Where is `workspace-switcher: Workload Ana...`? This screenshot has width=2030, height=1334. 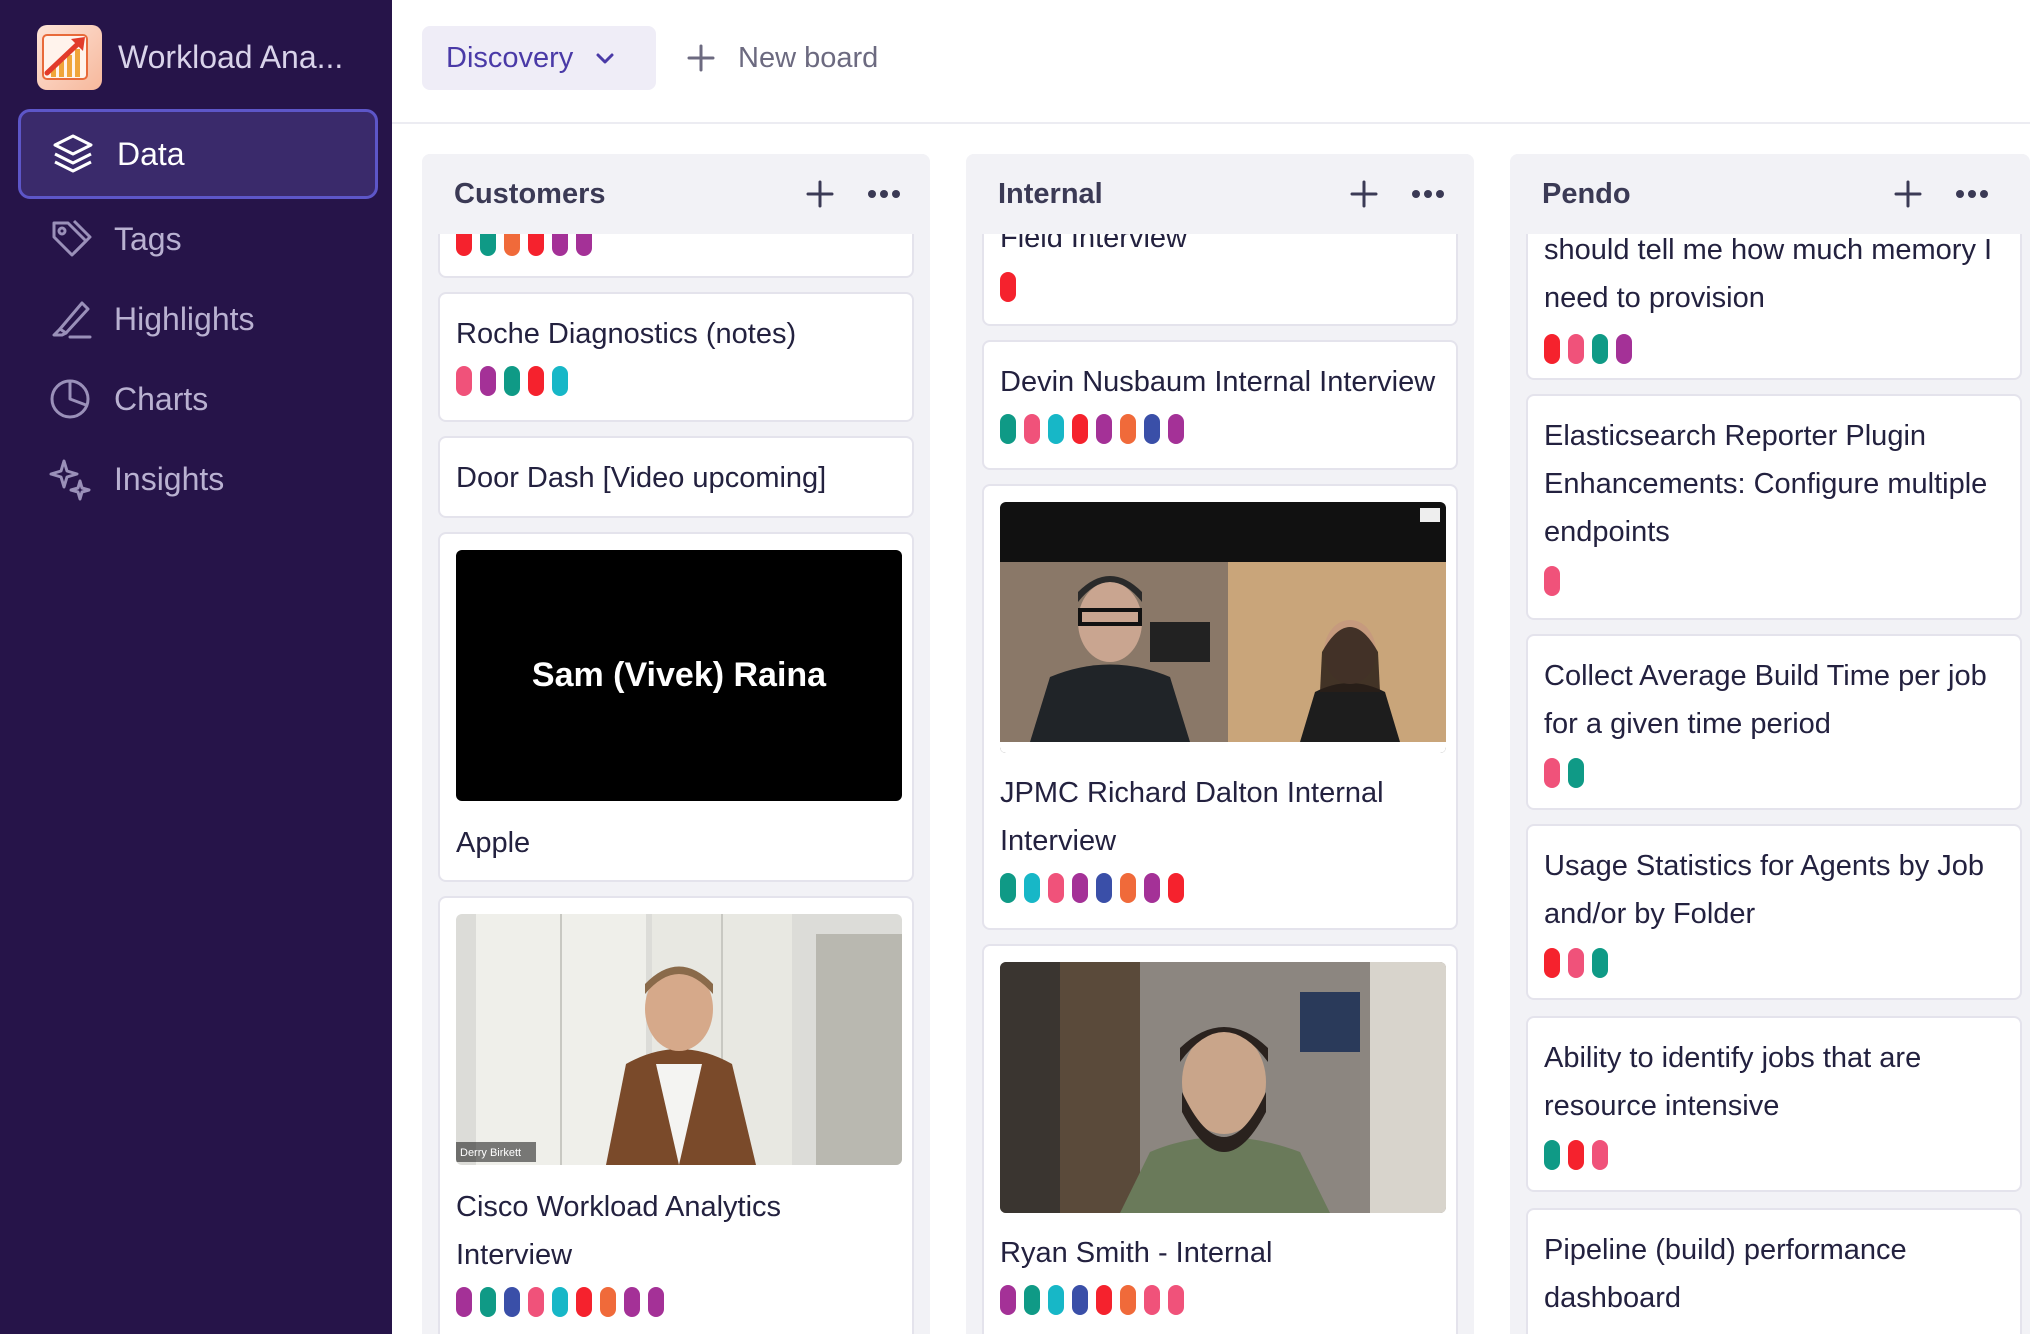
workspace-switcher: Workload Ana... is located at coordinates (190, 57).